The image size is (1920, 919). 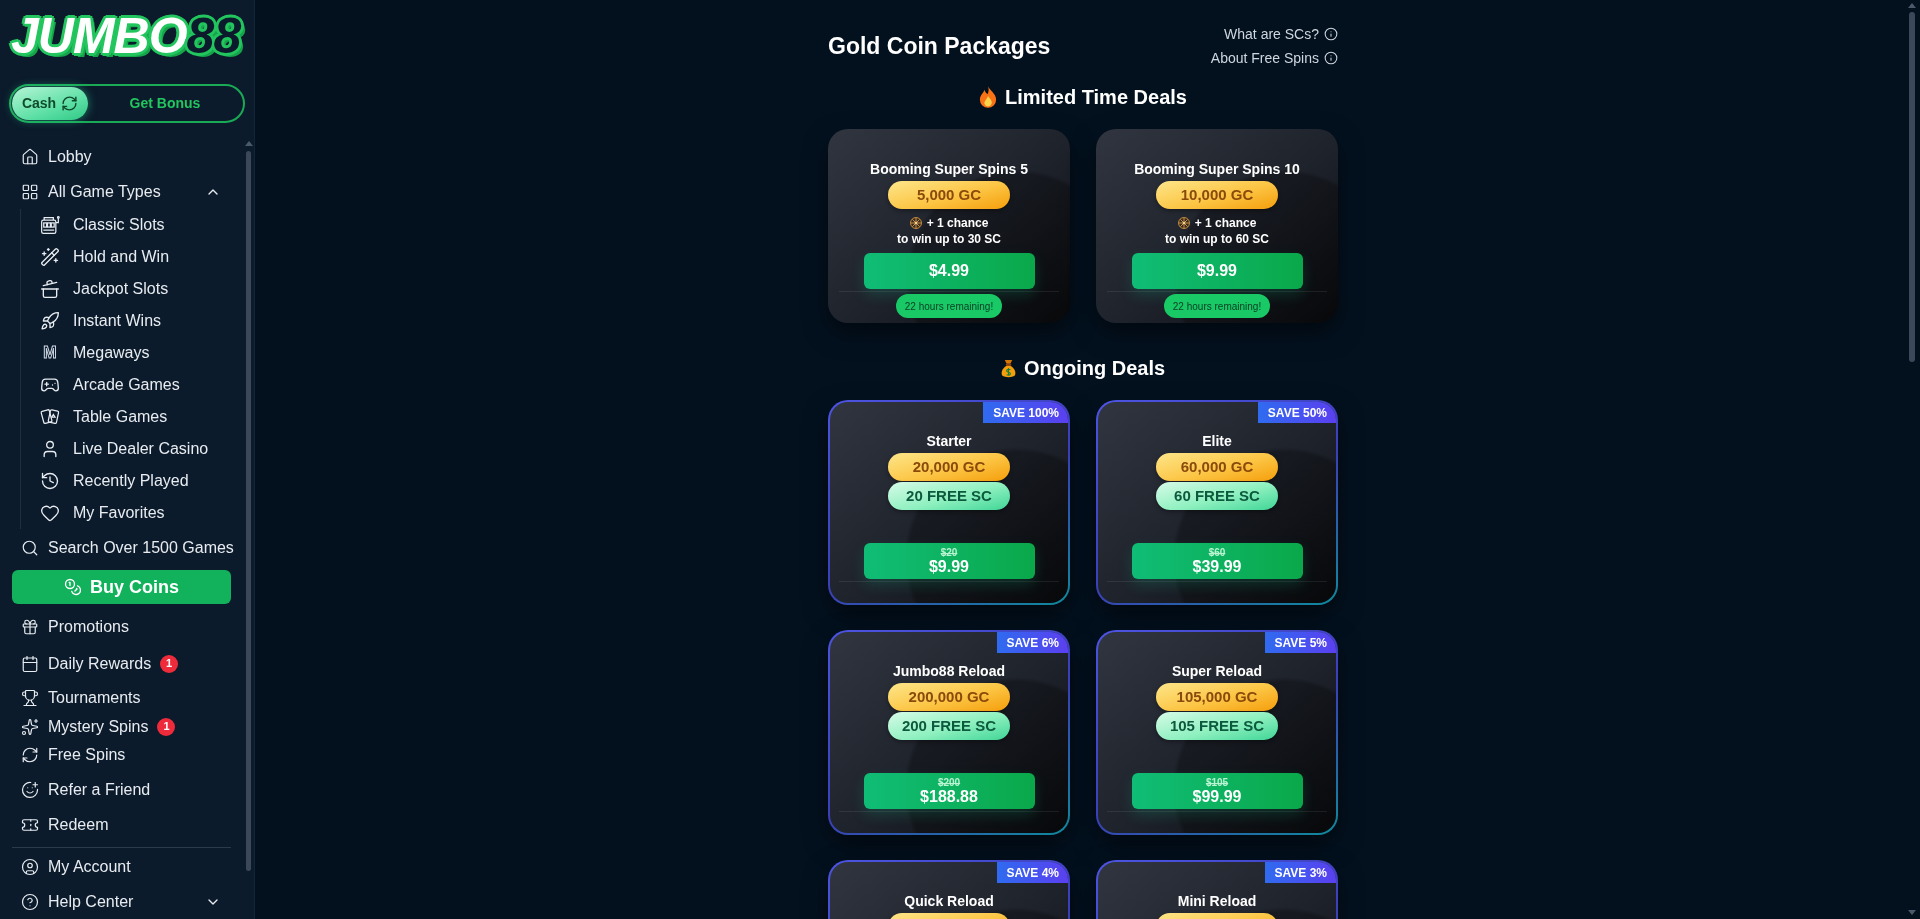 I want to click on original-price: $200, so click(x=949, y=782).